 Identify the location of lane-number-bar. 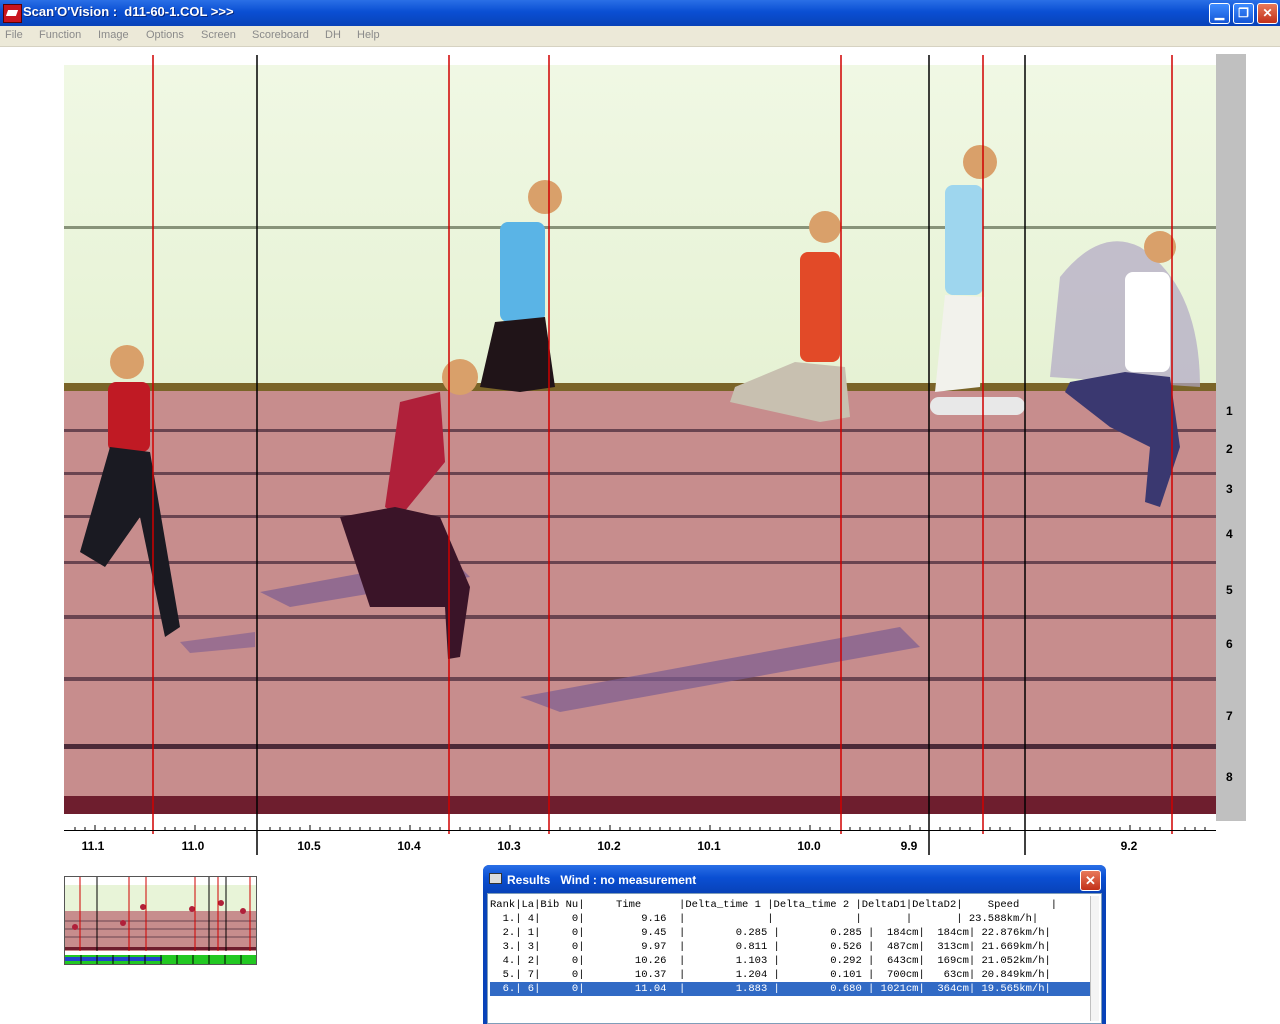
(1231, 437).